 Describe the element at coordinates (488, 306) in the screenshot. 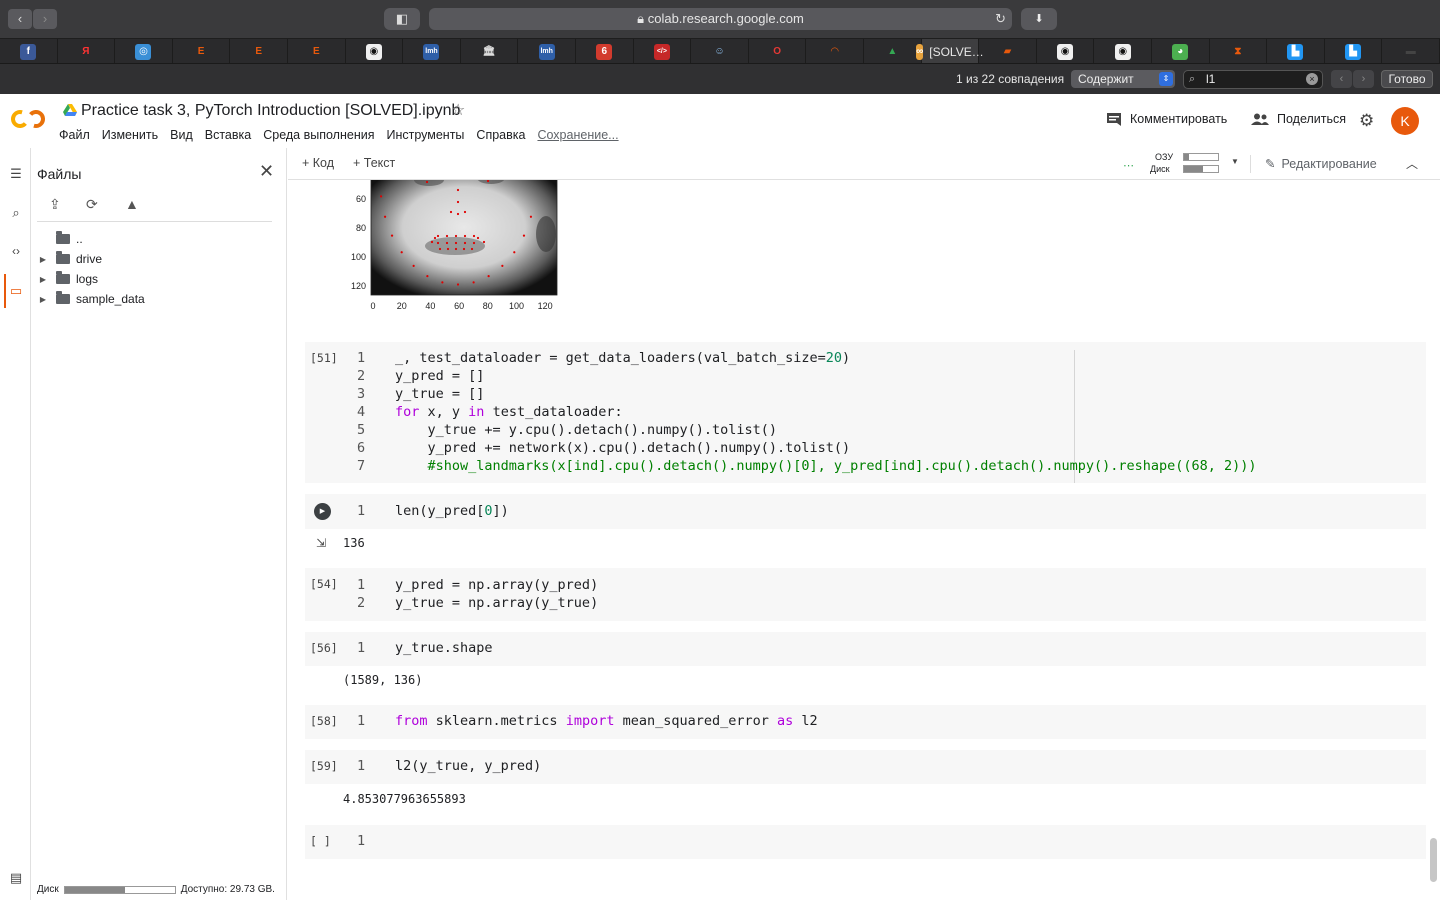

I see `x-tick-label: 80` at that location.